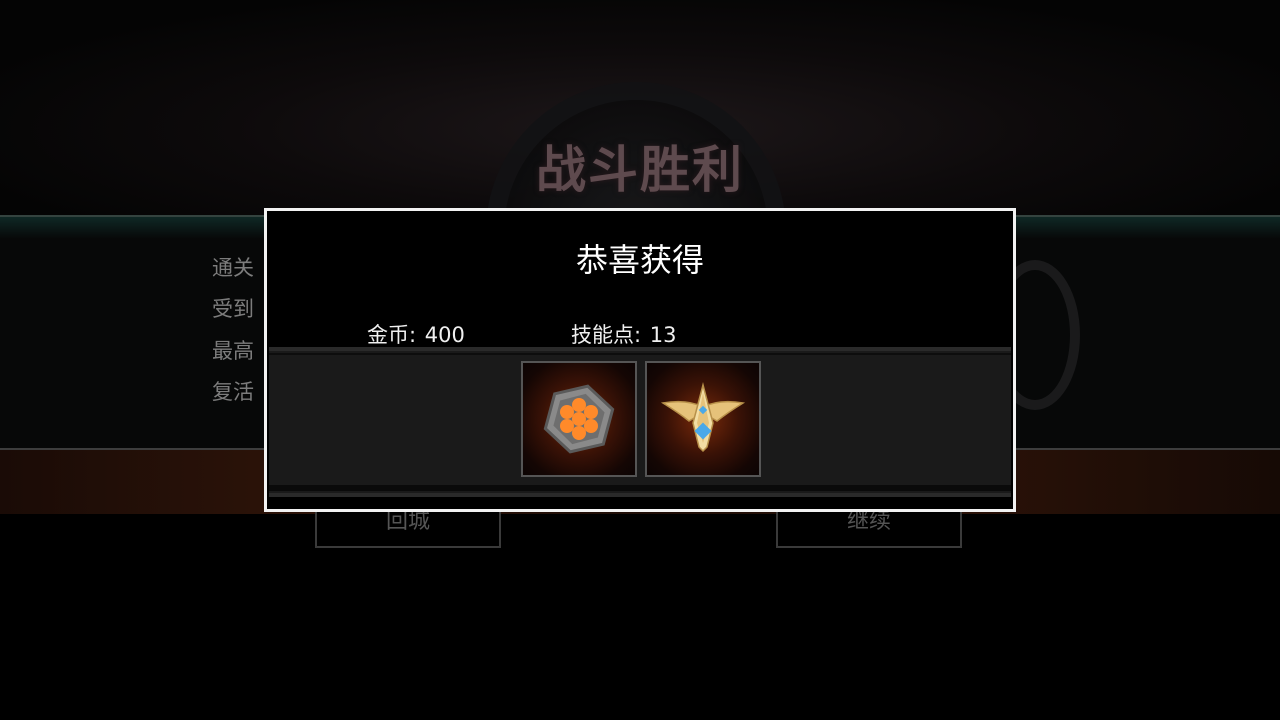  What do you see at coordinates (640, 169) in the screenshot?
I see `victory-title: 战斗胜利` at bounding box center [640, 169].